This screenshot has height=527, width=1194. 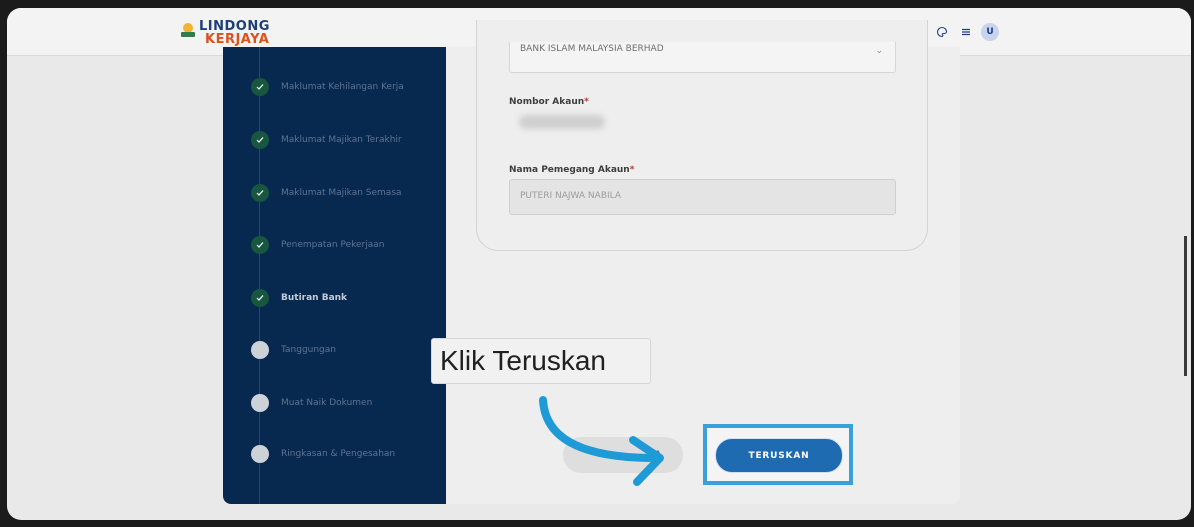 I want to click on step-muat-naik-dokumen: Muat Naik Dokumen, so click(x=311, y=403).